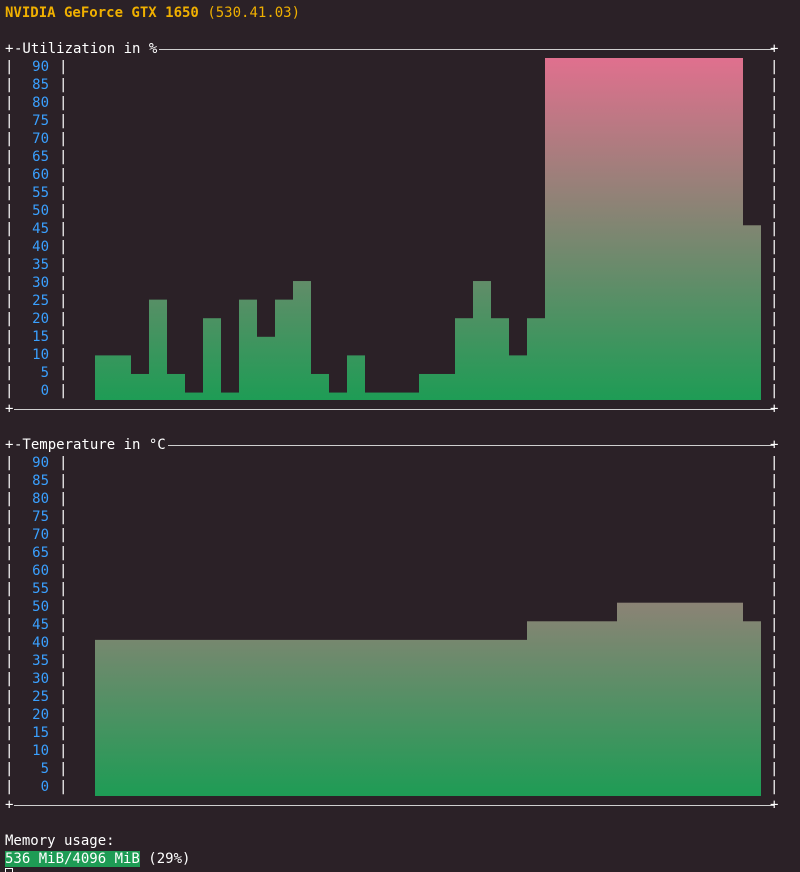  Describe the element at coordinates (774, 445) in the screenshot. I see `corner-top-right: +` at that location.